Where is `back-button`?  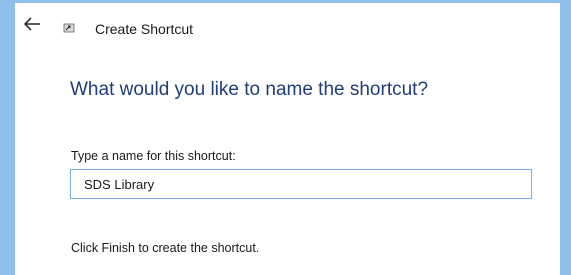 back-button is located at coordinates (32, 24).